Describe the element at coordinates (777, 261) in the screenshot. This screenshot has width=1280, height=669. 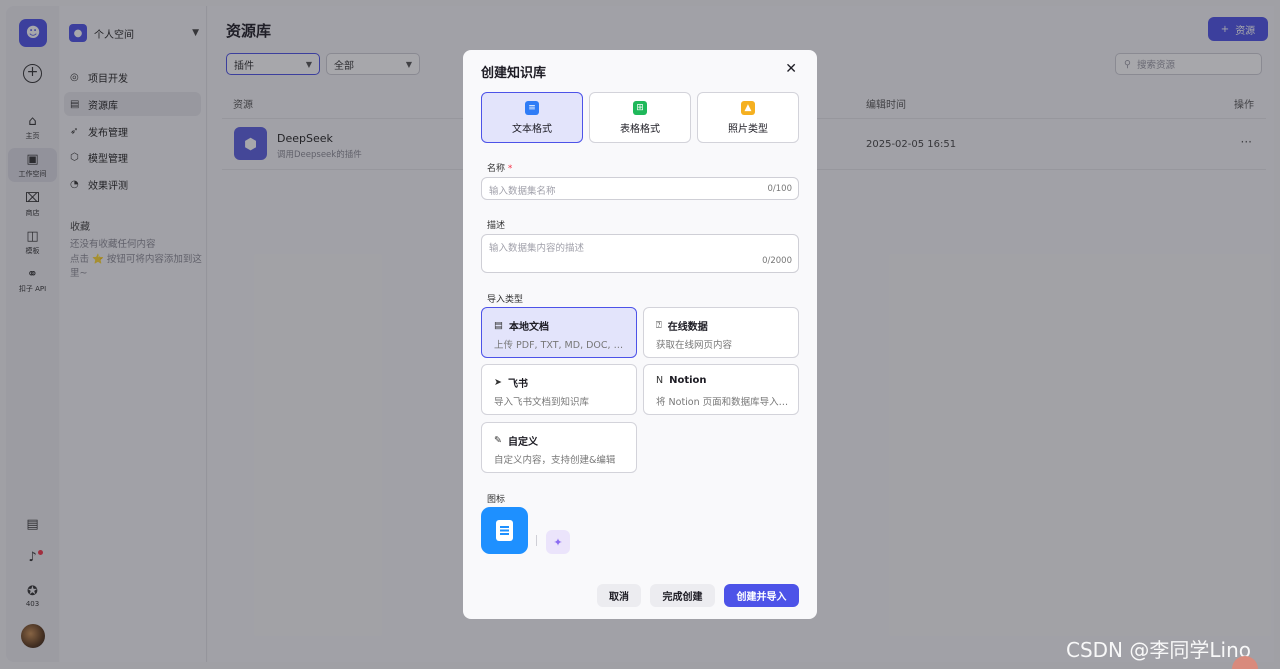
I see `desc-char-count: 0/2000` at that location.